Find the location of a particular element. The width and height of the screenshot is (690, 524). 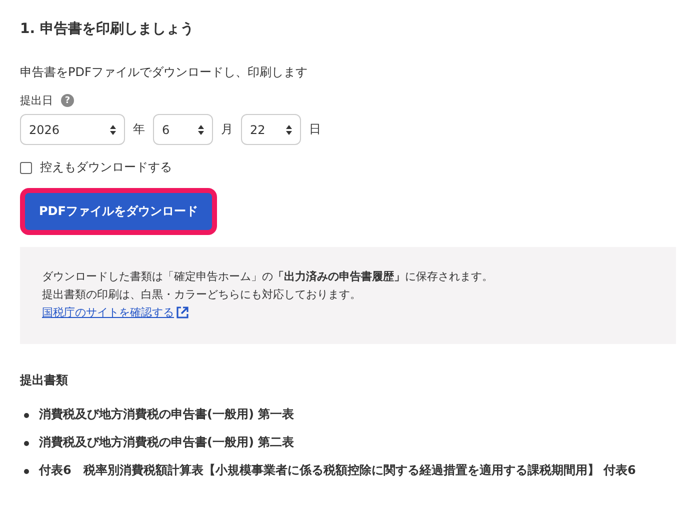

checkbox is located at coordinates (26, 168).